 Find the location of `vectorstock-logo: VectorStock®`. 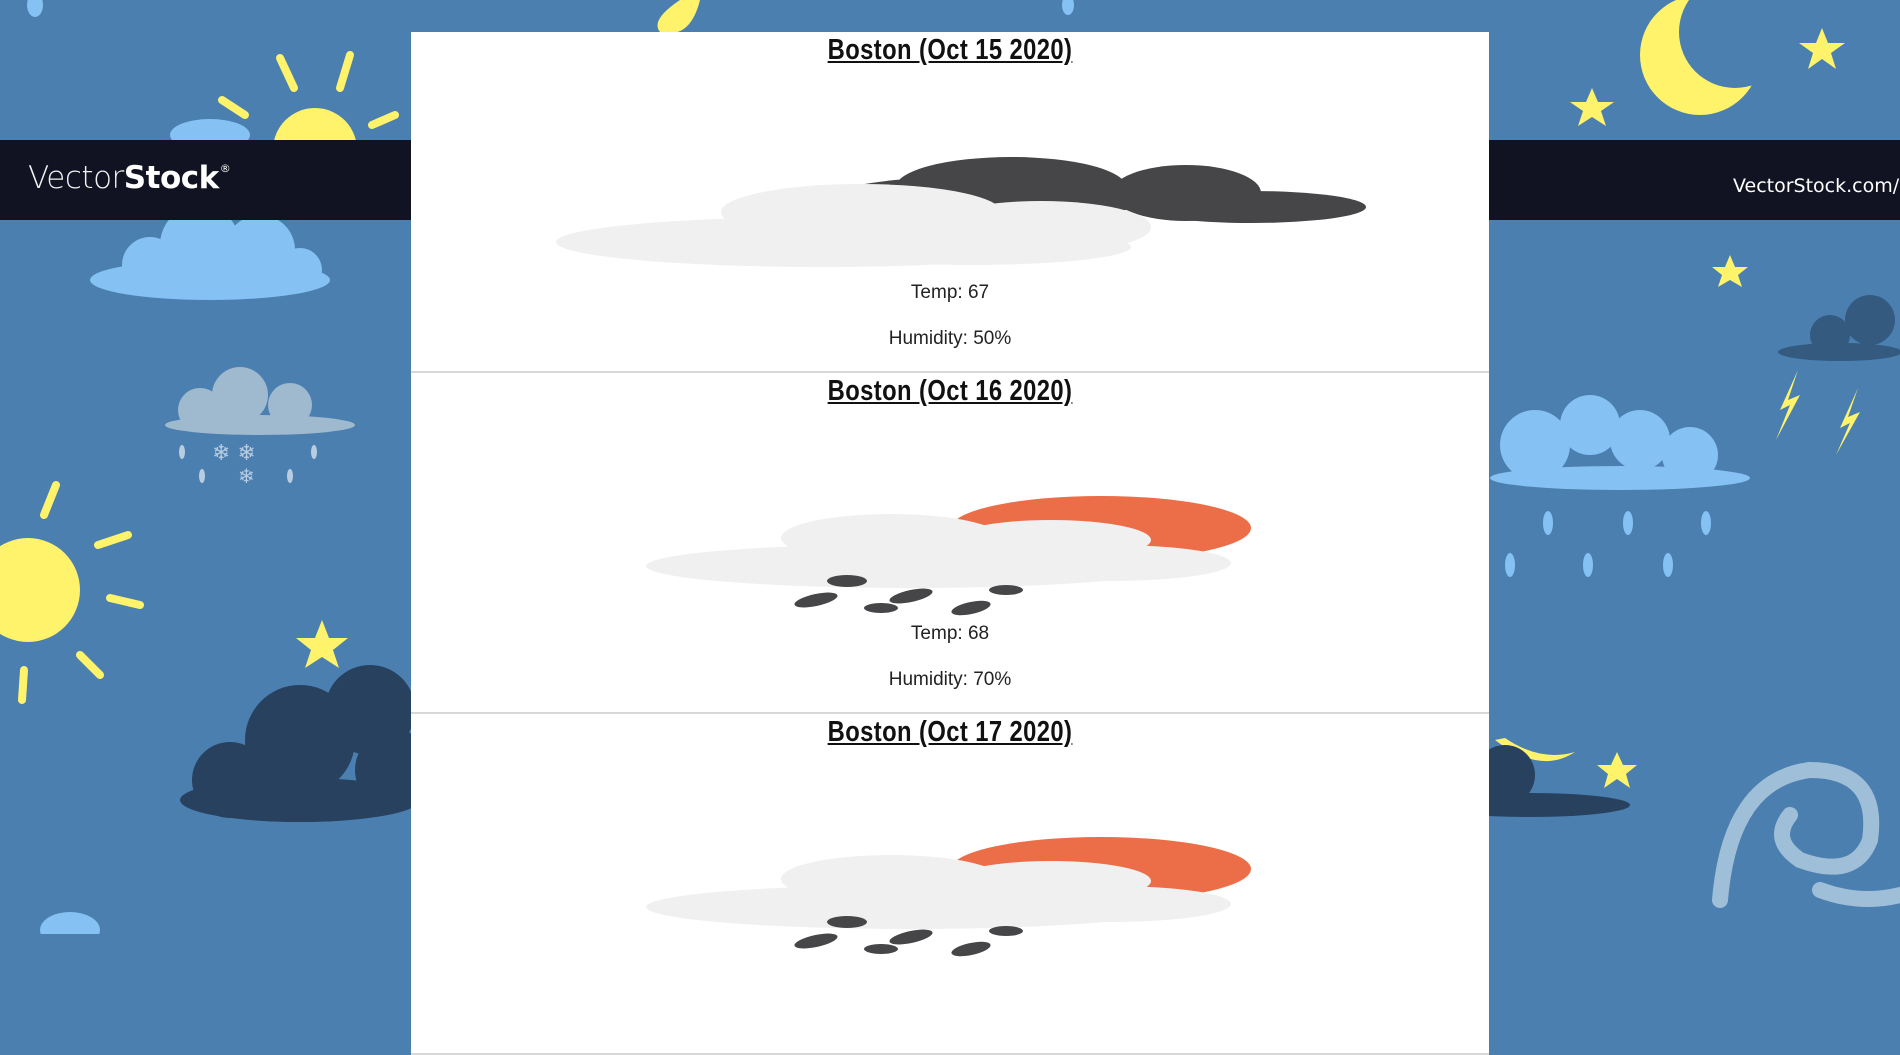

vectorstock-logo: VectorStock® is located at coordinates (129, 178).